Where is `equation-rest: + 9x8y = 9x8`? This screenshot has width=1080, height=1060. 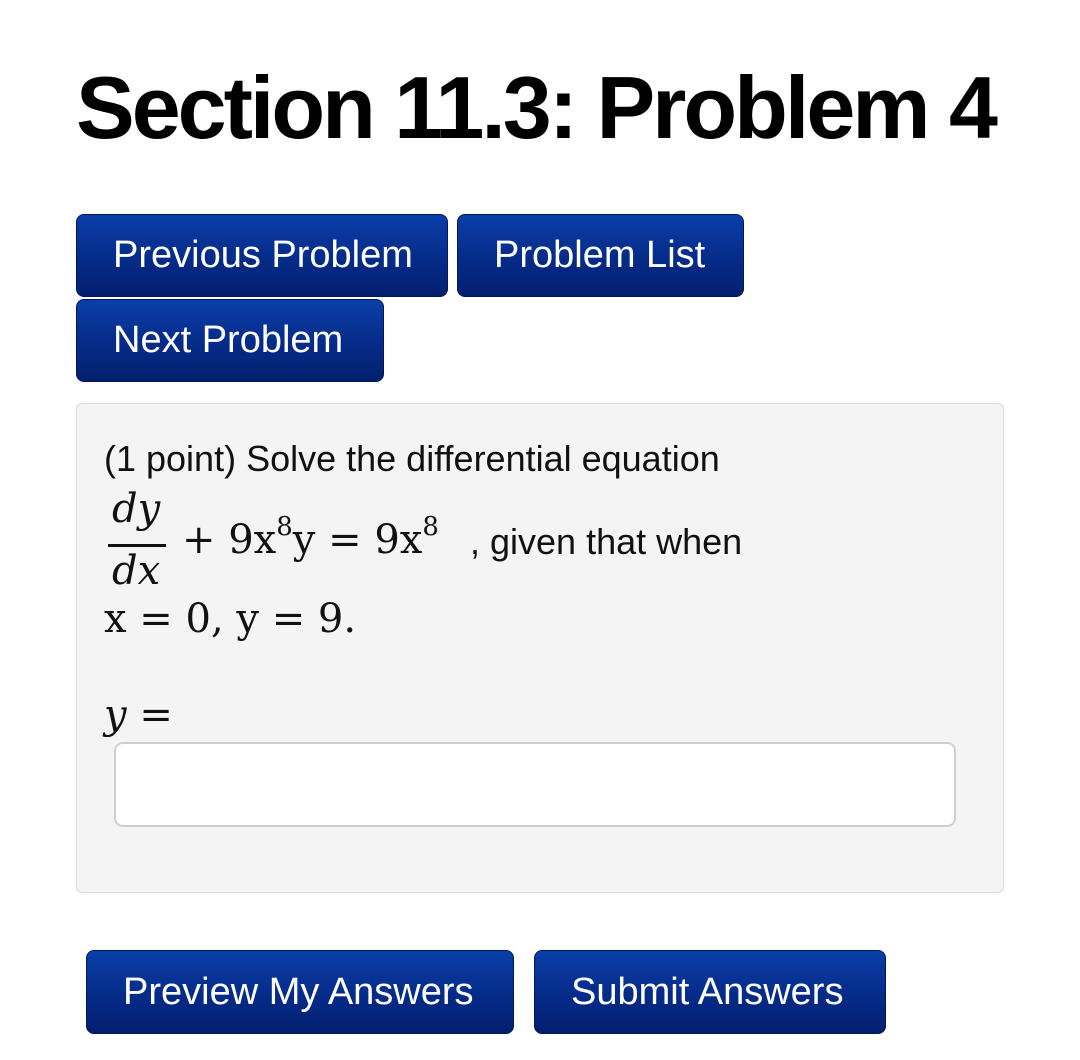 equation-rest: + 9x8y = 9x8 is located at coordinates (310, 538).